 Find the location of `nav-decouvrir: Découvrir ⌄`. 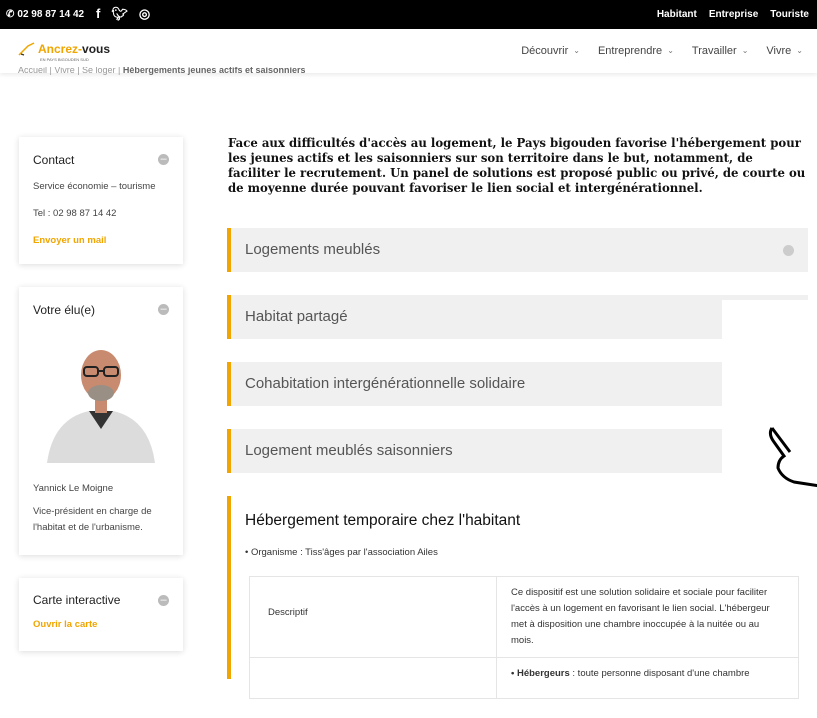

nav-decouvrir: Découvrir ⌄ is located at coordinates (550, 51).